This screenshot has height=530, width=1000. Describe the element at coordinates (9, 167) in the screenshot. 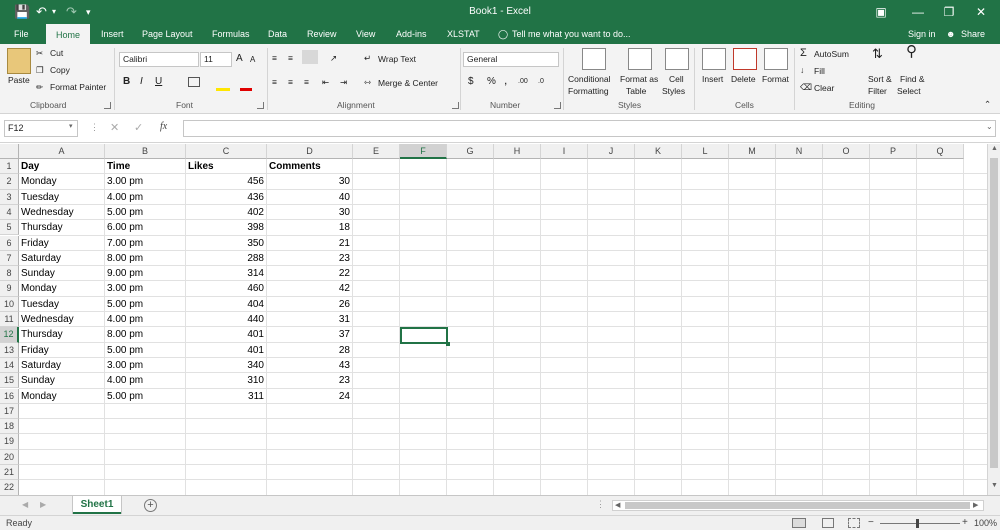

I see `row-header-1: 1` at that location.